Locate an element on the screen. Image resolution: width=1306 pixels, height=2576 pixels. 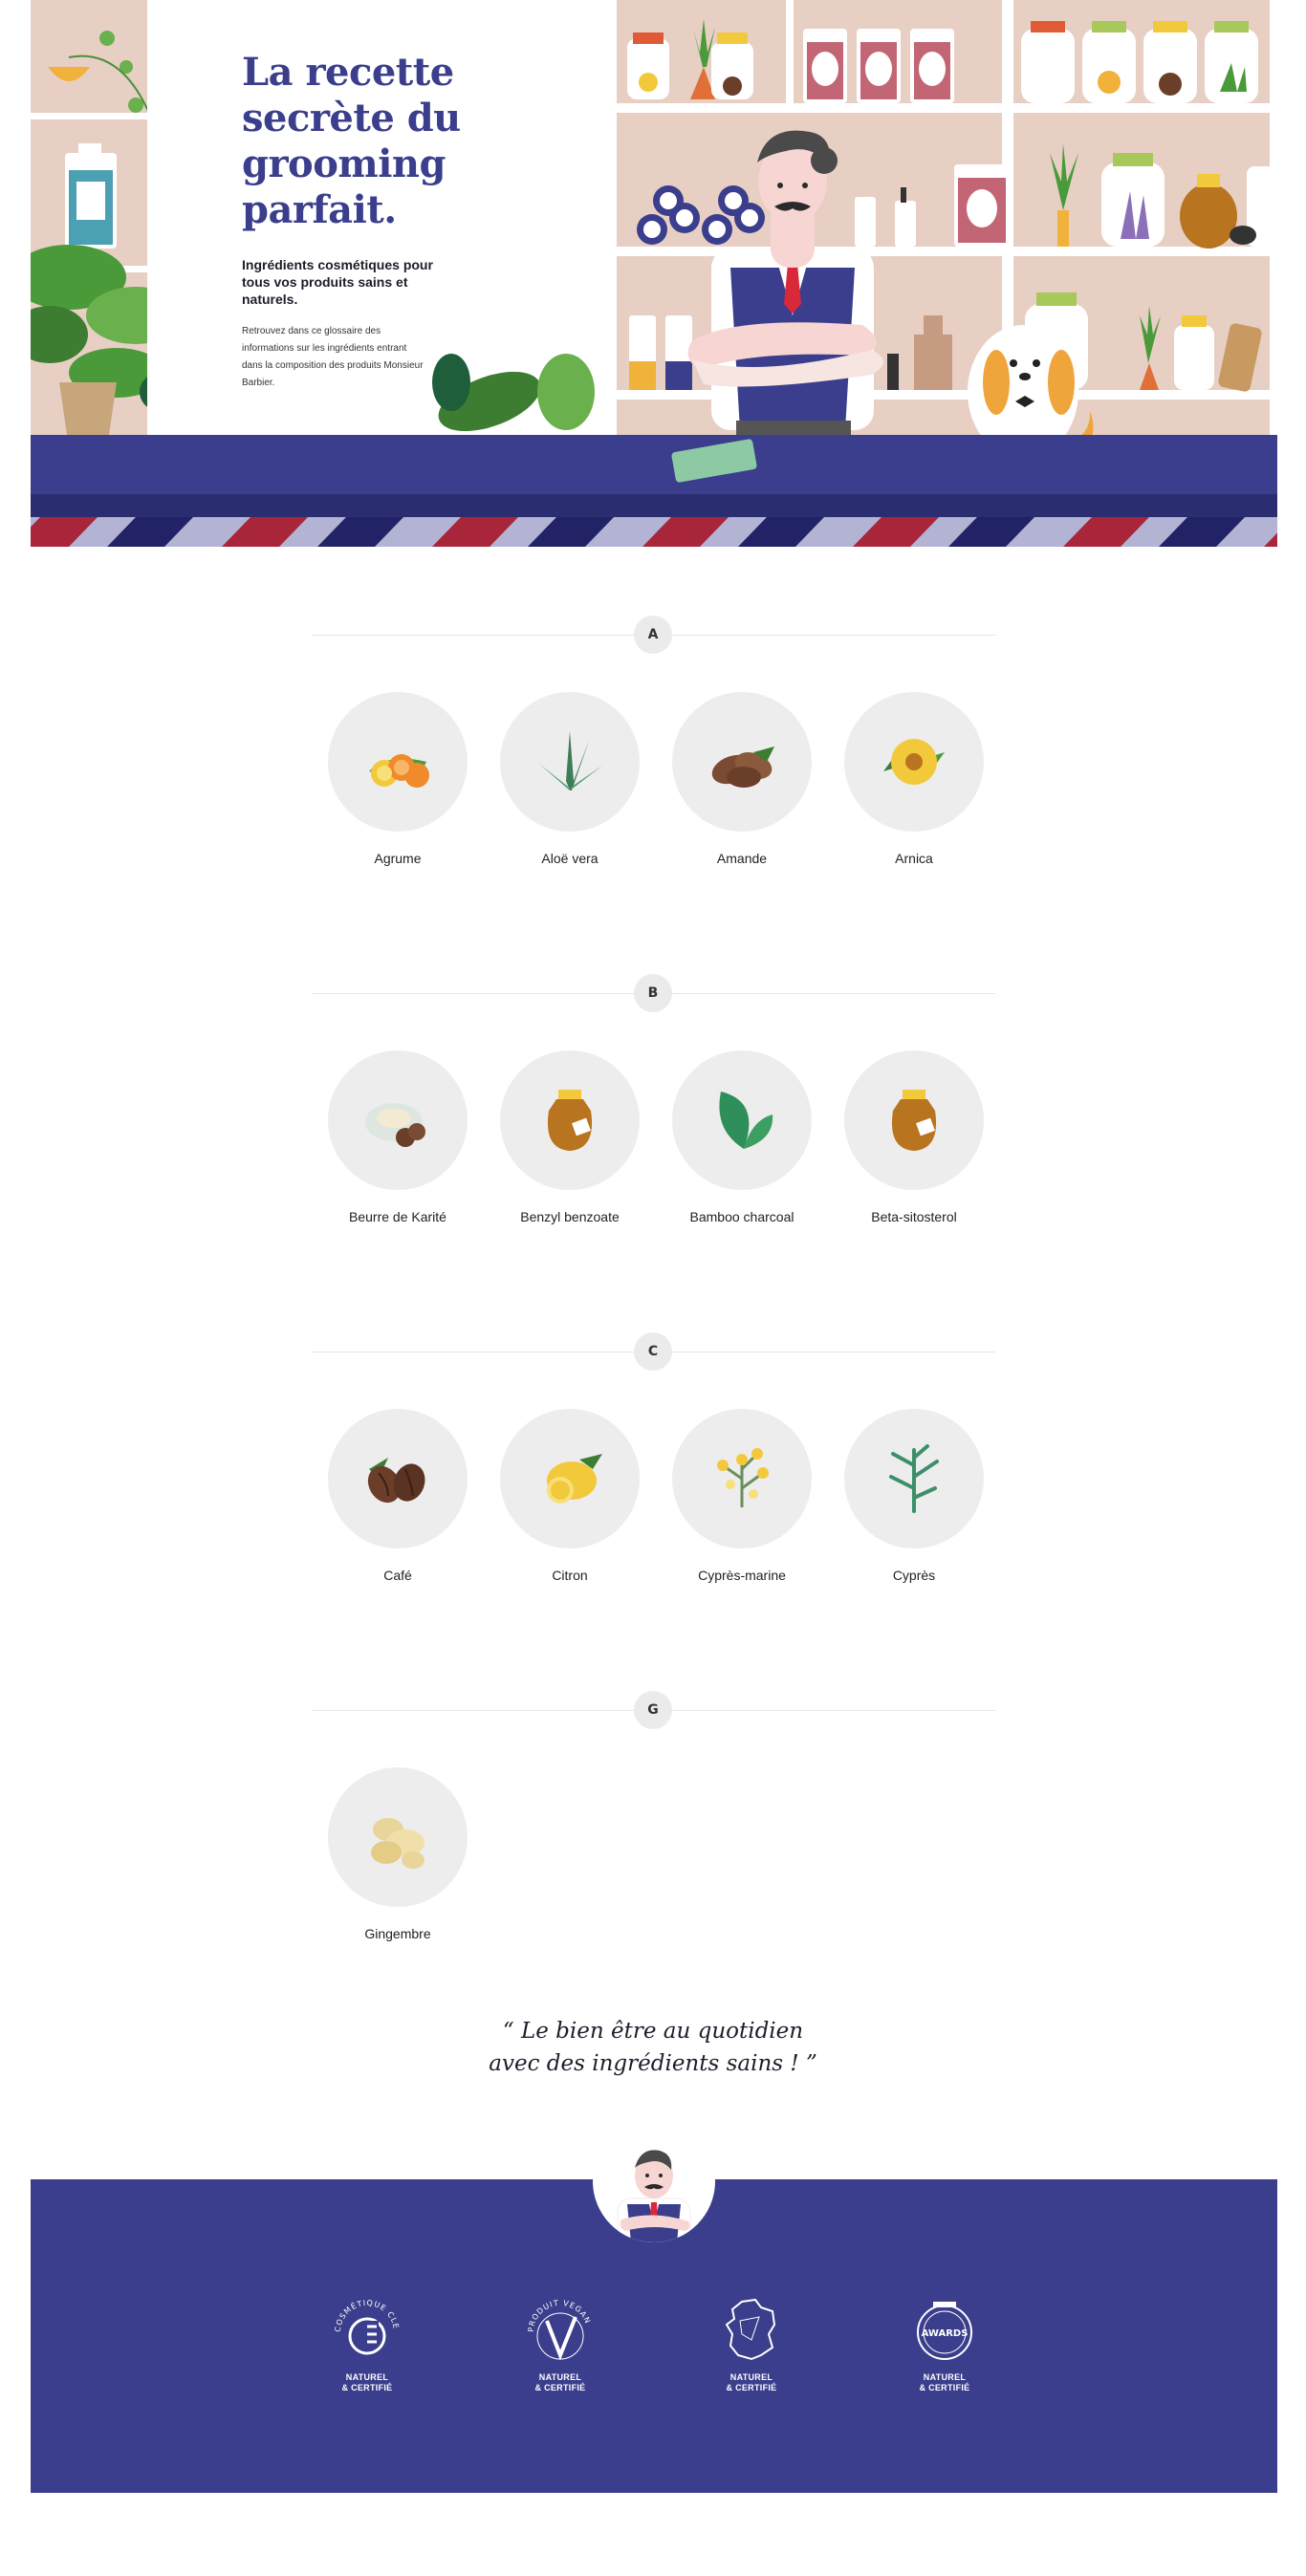
ingredient-card: Aloë vera is located at coordinates (570, 779).